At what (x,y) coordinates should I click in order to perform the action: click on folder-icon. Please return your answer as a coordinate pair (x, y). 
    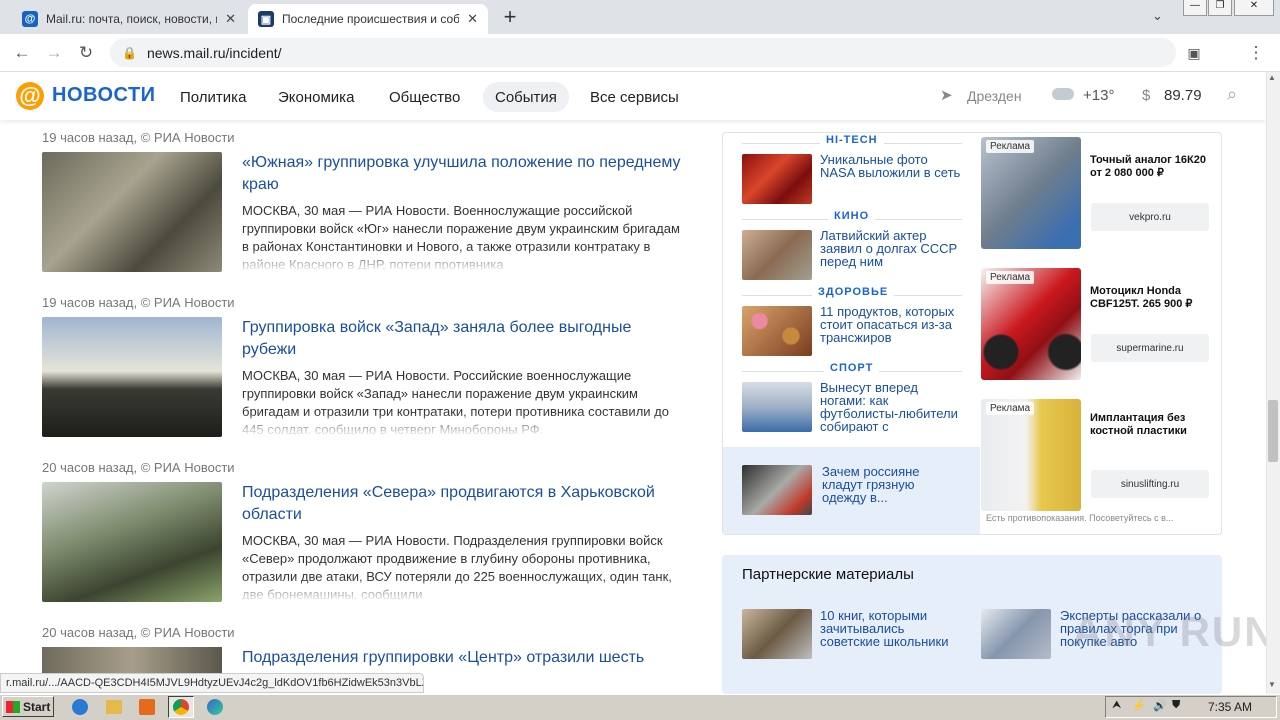
    Looking at the image, I should click on (114, 707).